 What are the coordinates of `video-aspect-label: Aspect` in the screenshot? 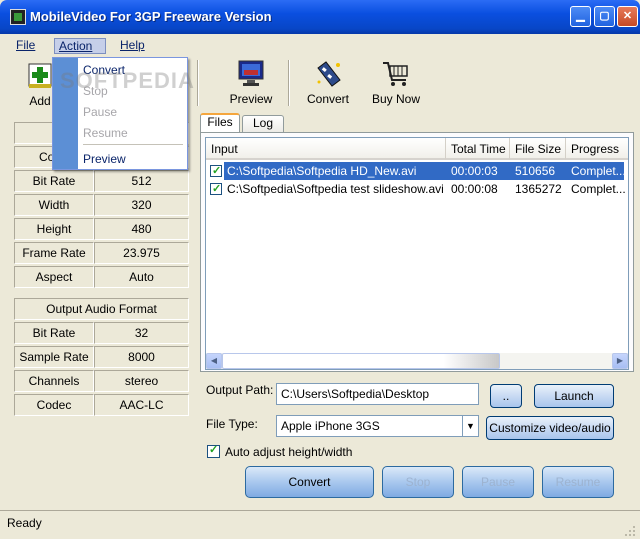 It's located at (54, 277).